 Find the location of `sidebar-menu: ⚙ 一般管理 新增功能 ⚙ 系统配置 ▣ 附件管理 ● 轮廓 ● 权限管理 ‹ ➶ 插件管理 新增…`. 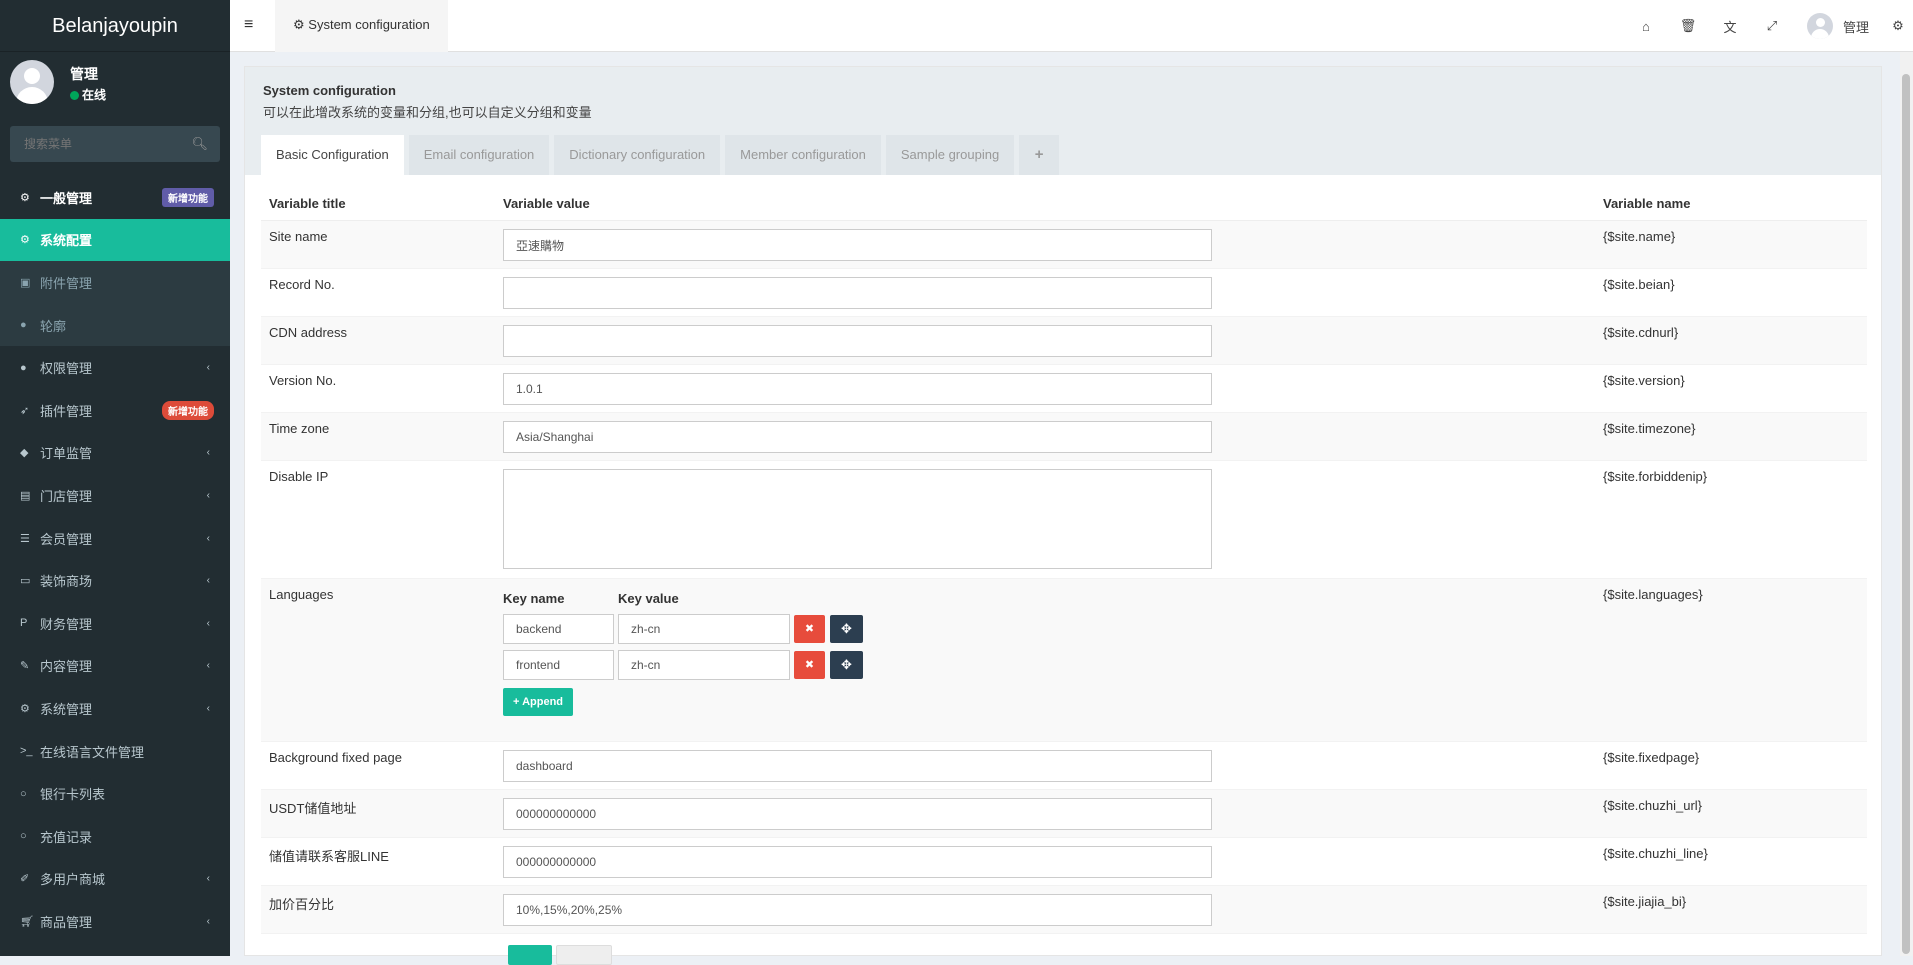

sidebar-menu: ⚙ 一般管理 新增功能 ⚙ 系统配置 ▣ 附件管理 ● 轮廓 ● 权限管理 ‹ ➶ 插件管理 新增… is located at coordinates (115, 559).